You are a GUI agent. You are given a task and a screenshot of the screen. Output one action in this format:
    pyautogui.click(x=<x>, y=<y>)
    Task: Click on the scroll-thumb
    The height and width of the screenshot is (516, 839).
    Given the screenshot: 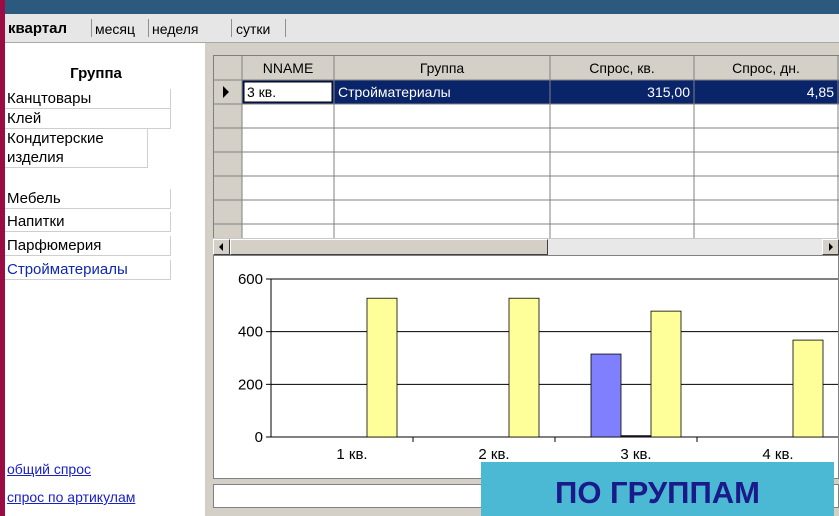 What is the action you would take?
    pyautogui.click(x=389, y=247)
    